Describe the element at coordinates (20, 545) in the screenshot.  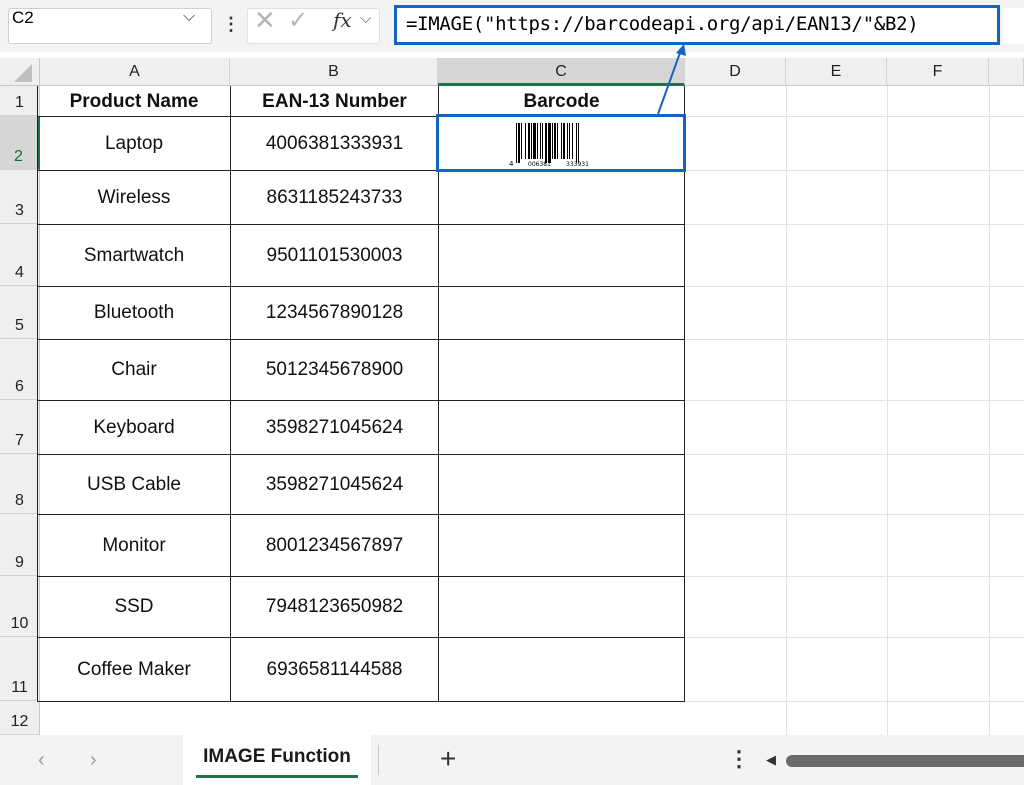
I see `row-header-9: 9` at that location.